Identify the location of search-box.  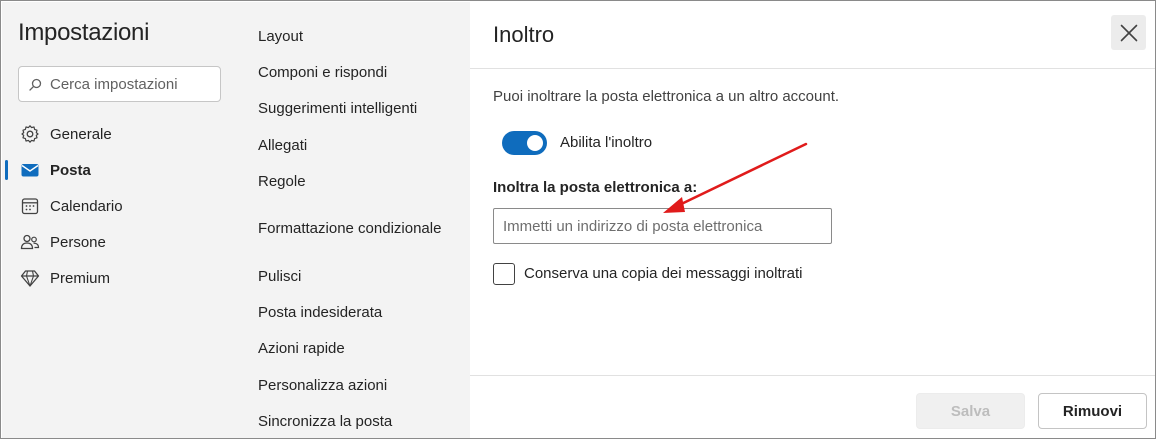
(119, 84).